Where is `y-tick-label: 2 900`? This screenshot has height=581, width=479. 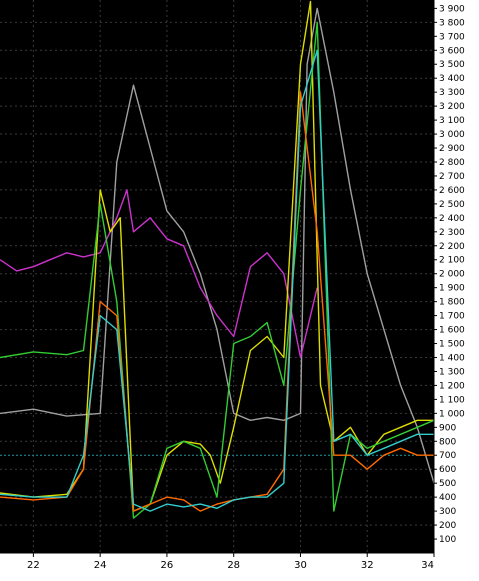 y-tick-label: 2 900 is located at coordinates (452, 149).